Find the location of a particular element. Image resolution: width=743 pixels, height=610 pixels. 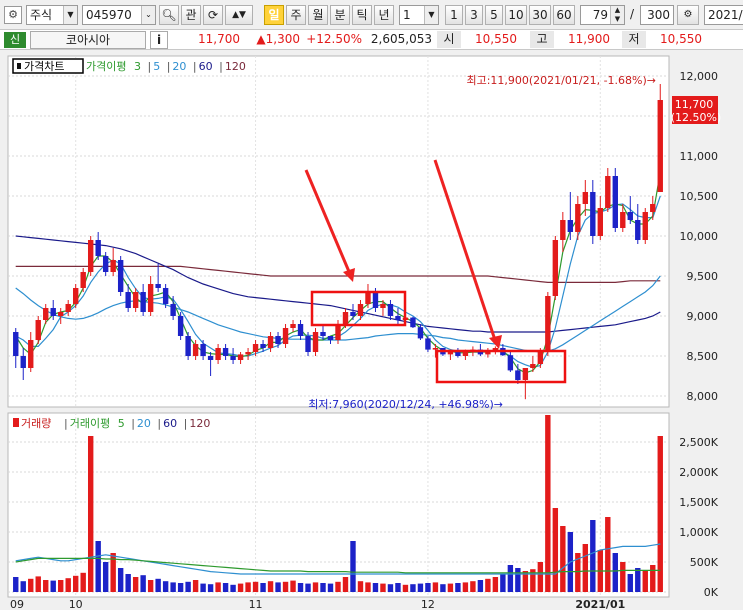

current-price: 11,700 is located at coordinates (219, 39).